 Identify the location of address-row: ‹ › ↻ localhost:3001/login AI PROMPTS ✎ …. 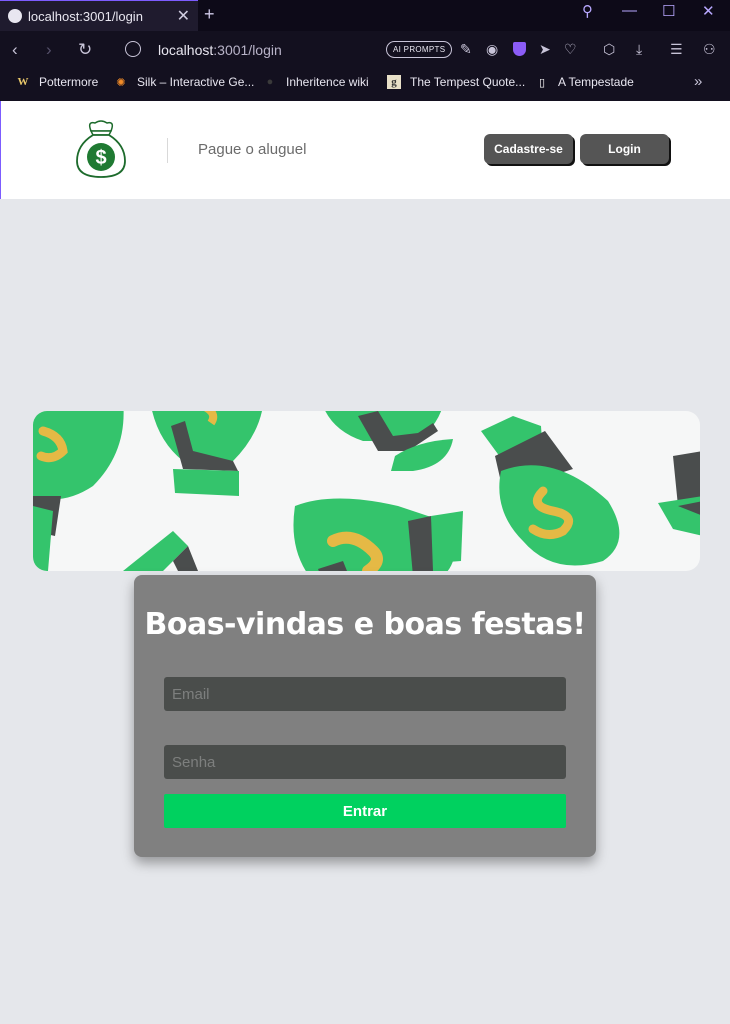
(365, 50).